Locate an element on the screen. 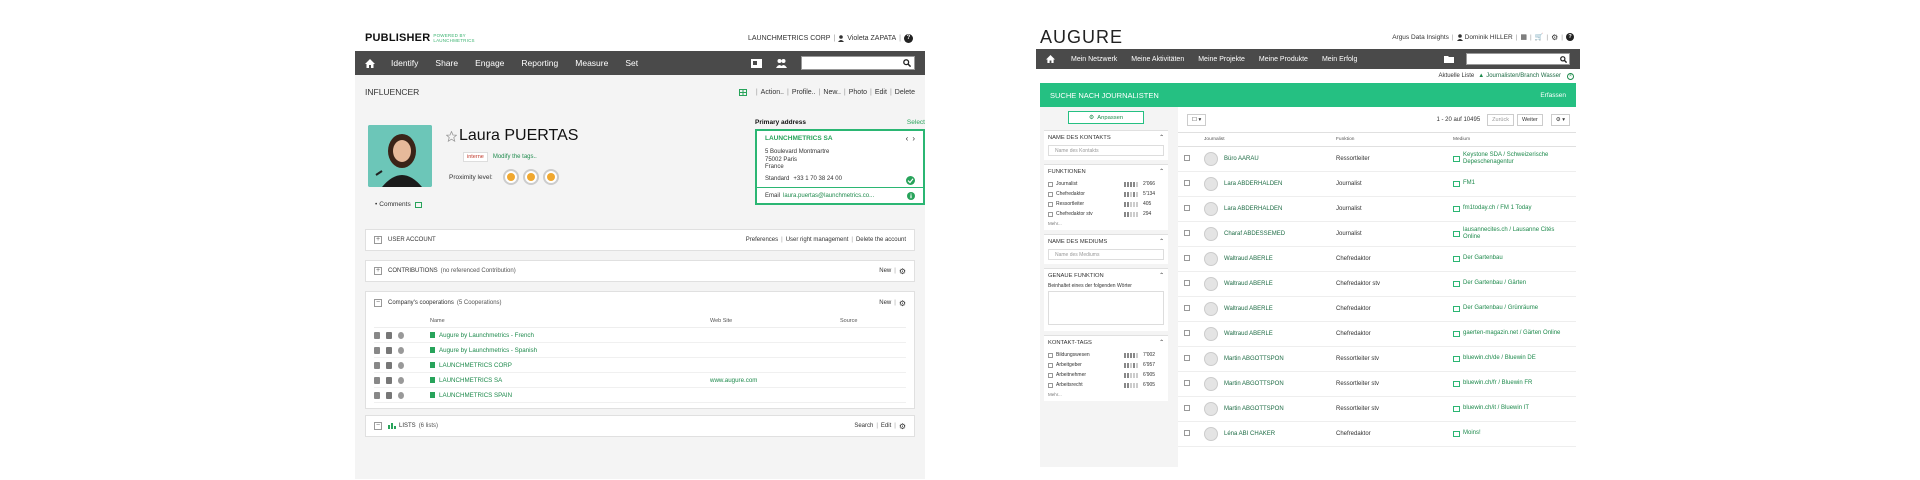  filter-checkbox-item: Chefredaktor 5'134 is located at coordinates (1106, 194).